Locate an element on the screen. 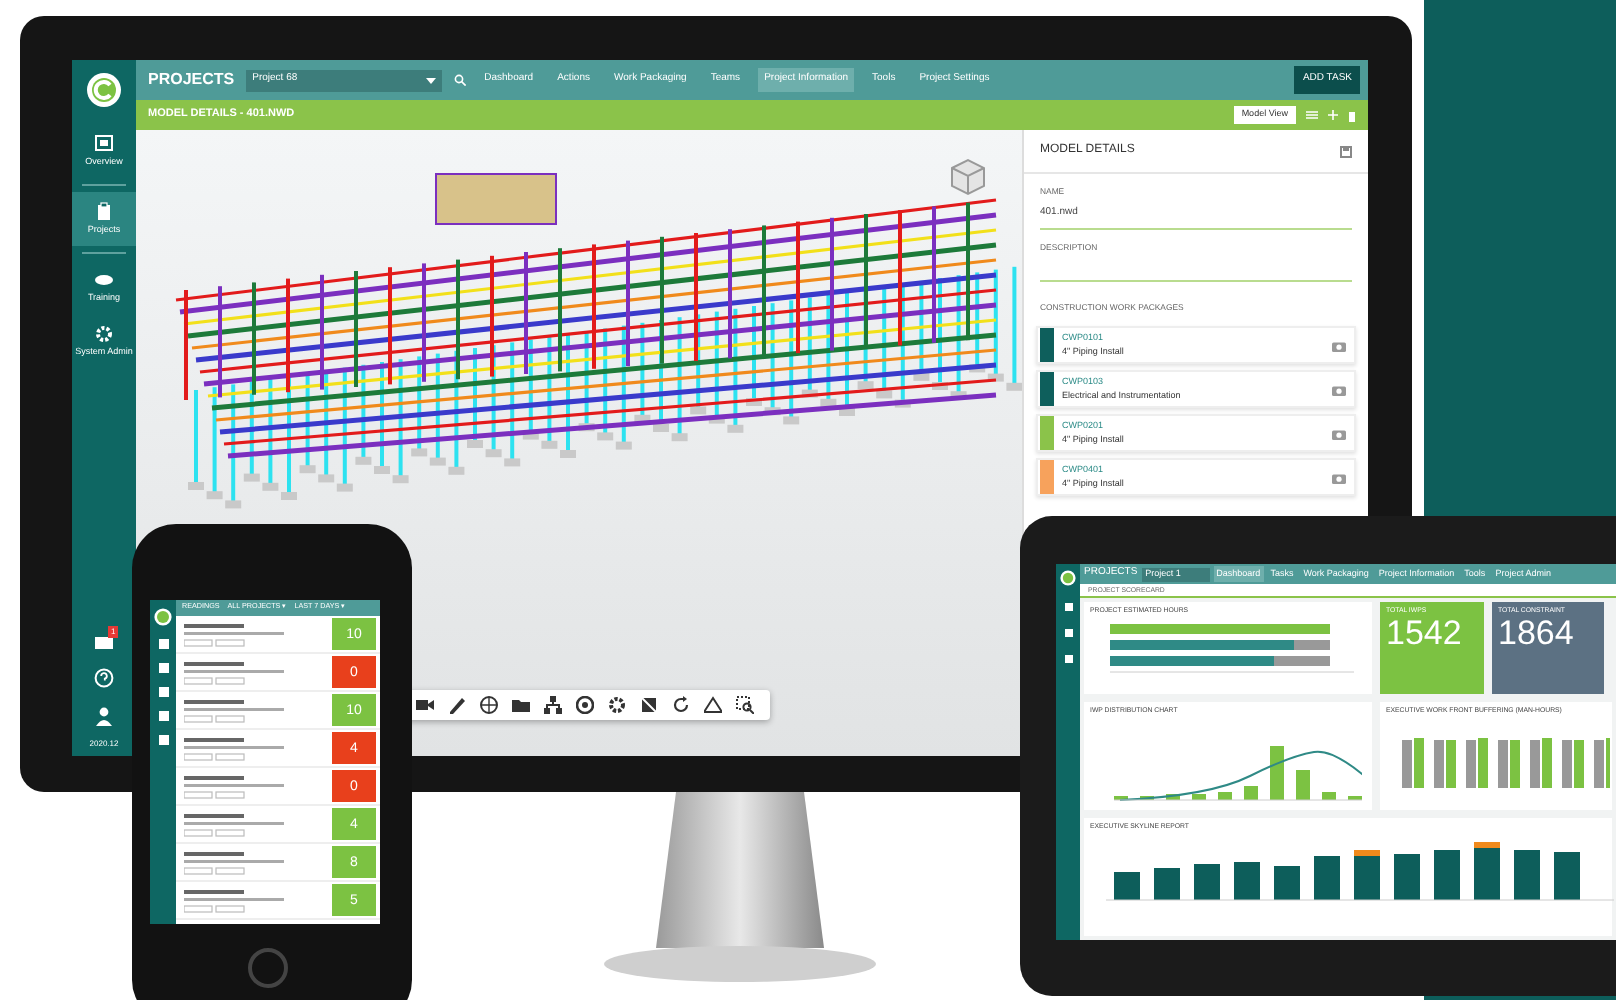  rotate-icon is located at coordinates (681, 705).